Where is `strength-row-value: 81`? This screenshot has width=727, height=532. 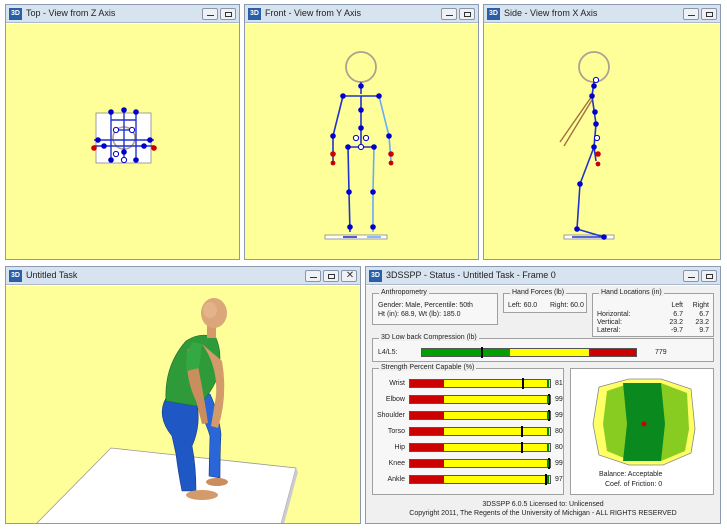
strength-row-value: 81 is located at coordinates (559, 383).